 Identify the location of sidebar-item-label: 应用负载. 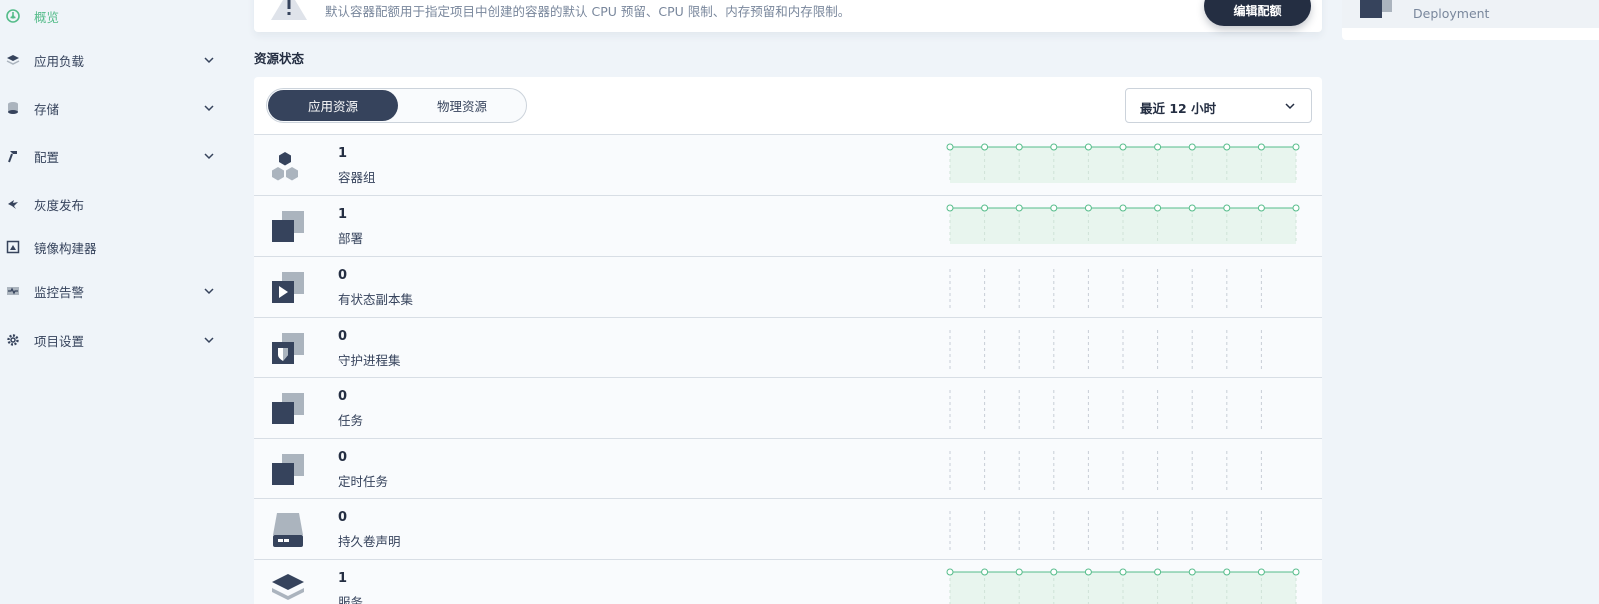
(59, 61).